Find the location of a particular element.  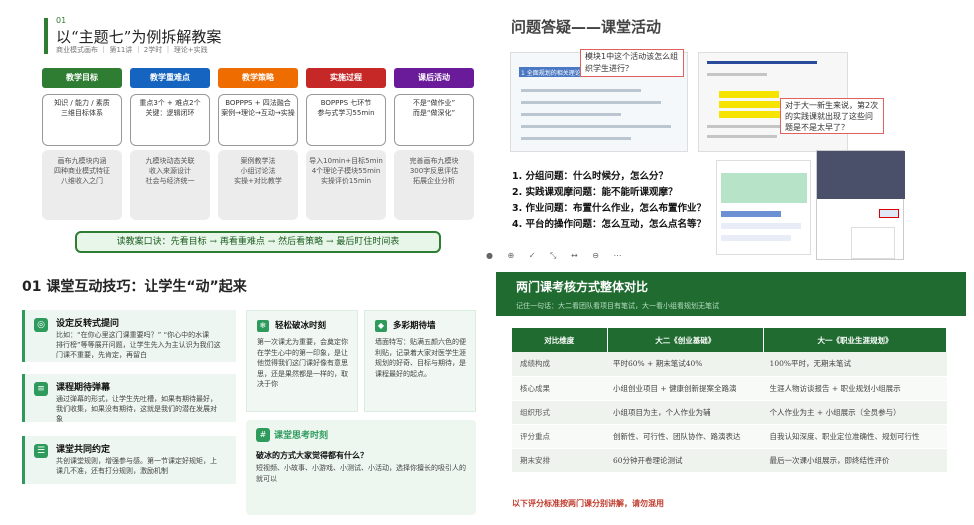

table-row: 组织形式 小组项目为主，个人作业为辅 个人作业为主 + 小组展示（全员参与） is located at coordinates (729, 412).